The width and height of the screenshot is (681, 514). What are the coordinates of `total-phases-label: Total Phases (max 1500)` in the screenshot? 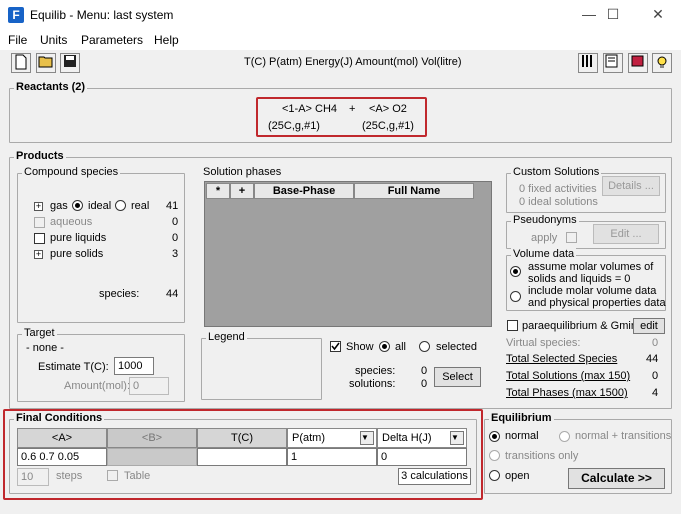 It's located at (567, 393).